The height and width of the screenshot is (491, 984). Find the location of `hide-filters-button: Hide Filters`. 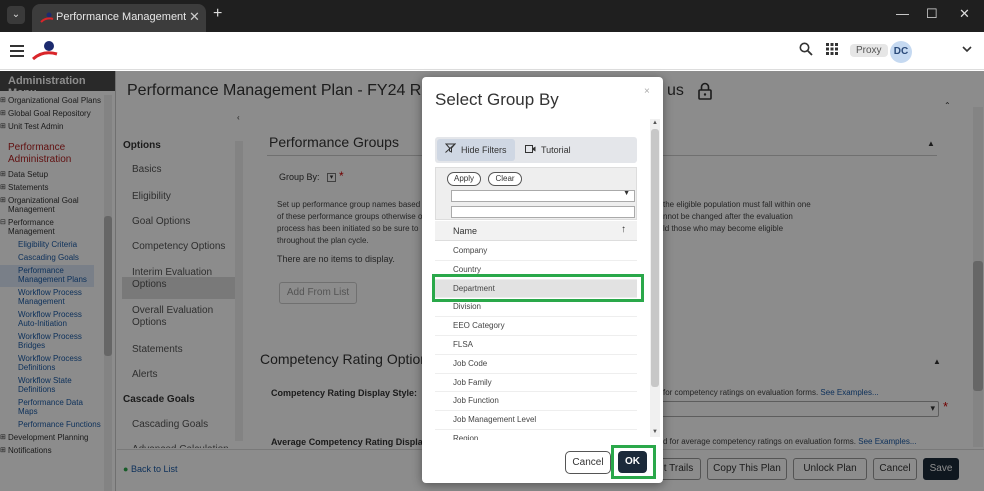

hide-filters-button: Hide Filters is located at coordinates (476, 150).